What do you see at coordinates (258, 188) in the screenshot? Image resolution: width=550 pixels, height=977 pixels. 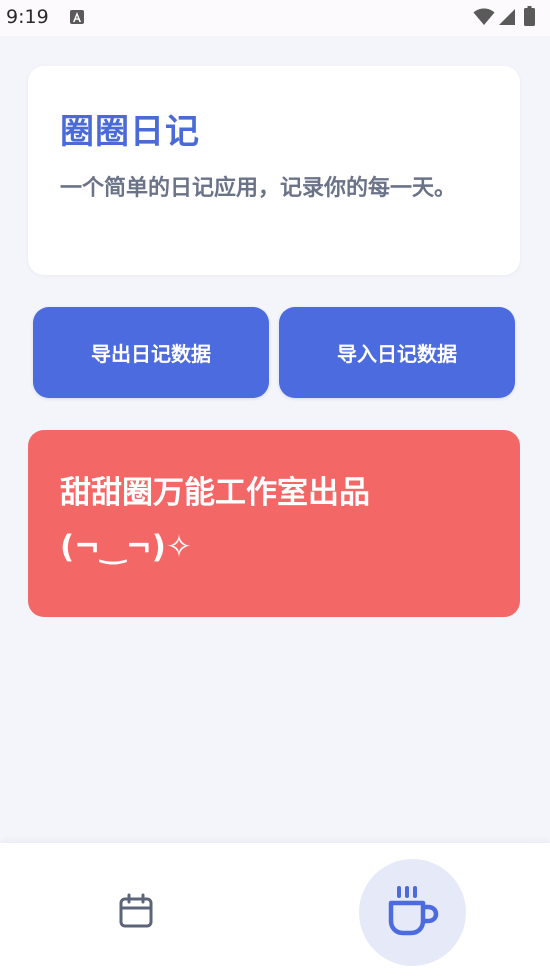 I see `app-description: 一个简单的日记应用，记录你的每一天。` at bounding box center [258, 188].